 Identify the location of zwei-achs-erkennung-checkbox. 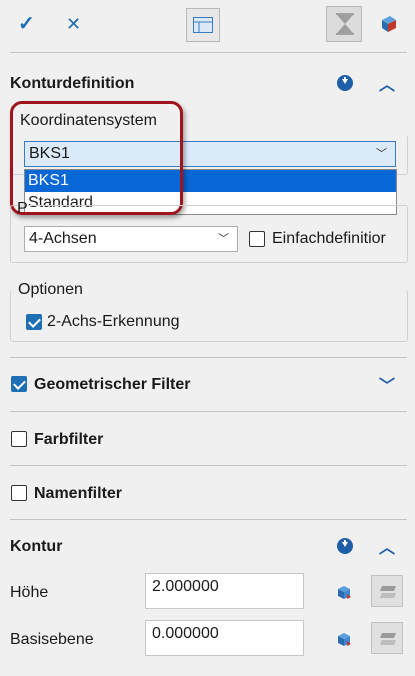
(34, 322).